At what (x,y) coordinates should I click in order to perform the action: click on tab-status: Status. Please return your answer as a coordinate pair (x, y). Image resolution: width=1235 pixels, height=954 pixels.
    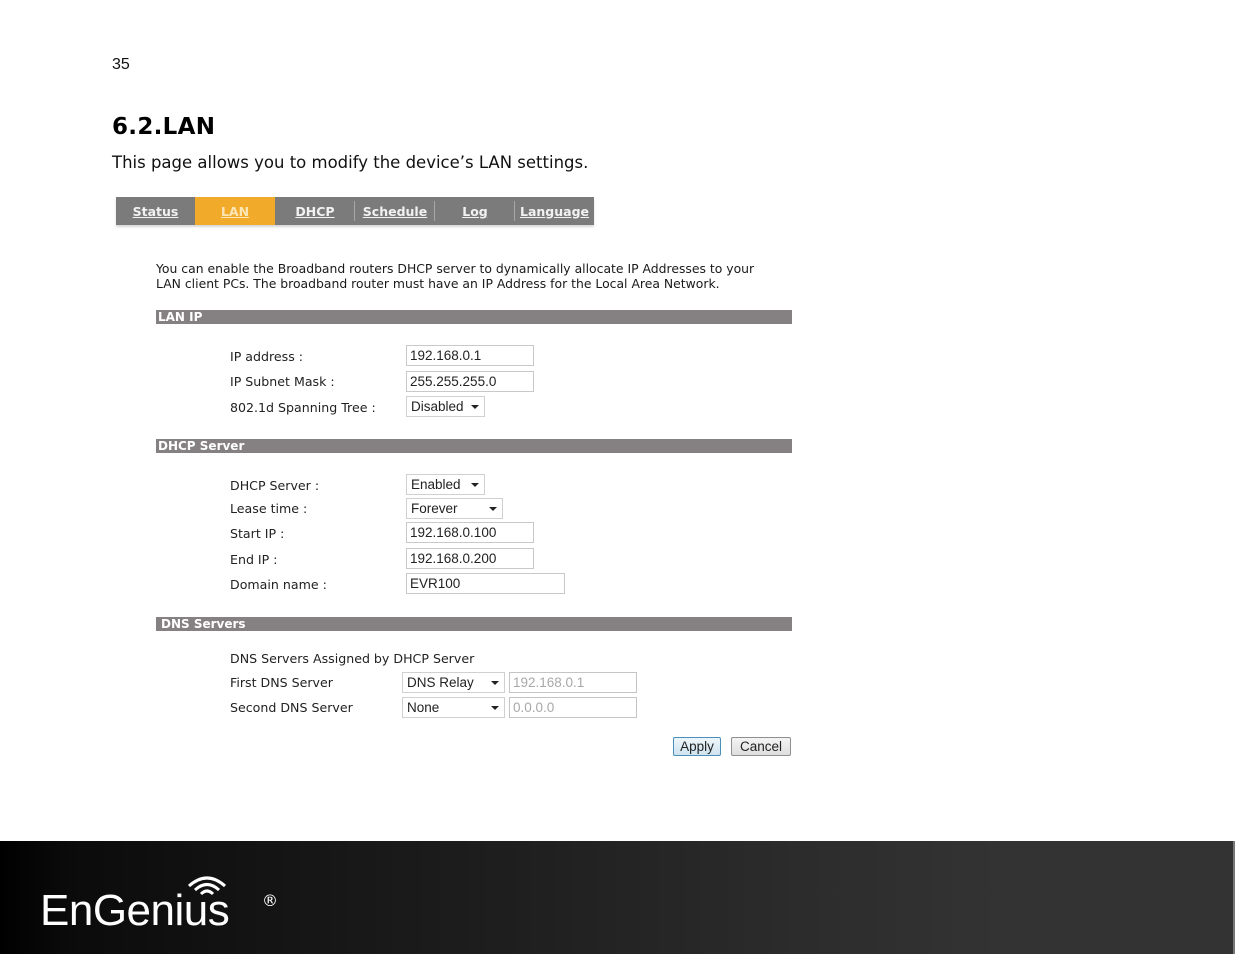
    Looking at the image, I should click on (155, 211).